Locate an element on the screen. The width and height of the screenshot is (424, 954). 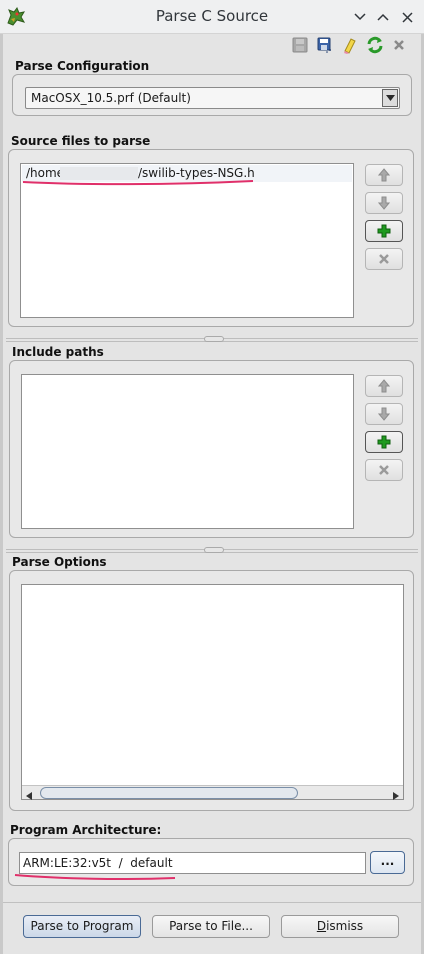
program-architecture-field: ARM:LE:32:v5t / default is located at coordinates (192, 863).